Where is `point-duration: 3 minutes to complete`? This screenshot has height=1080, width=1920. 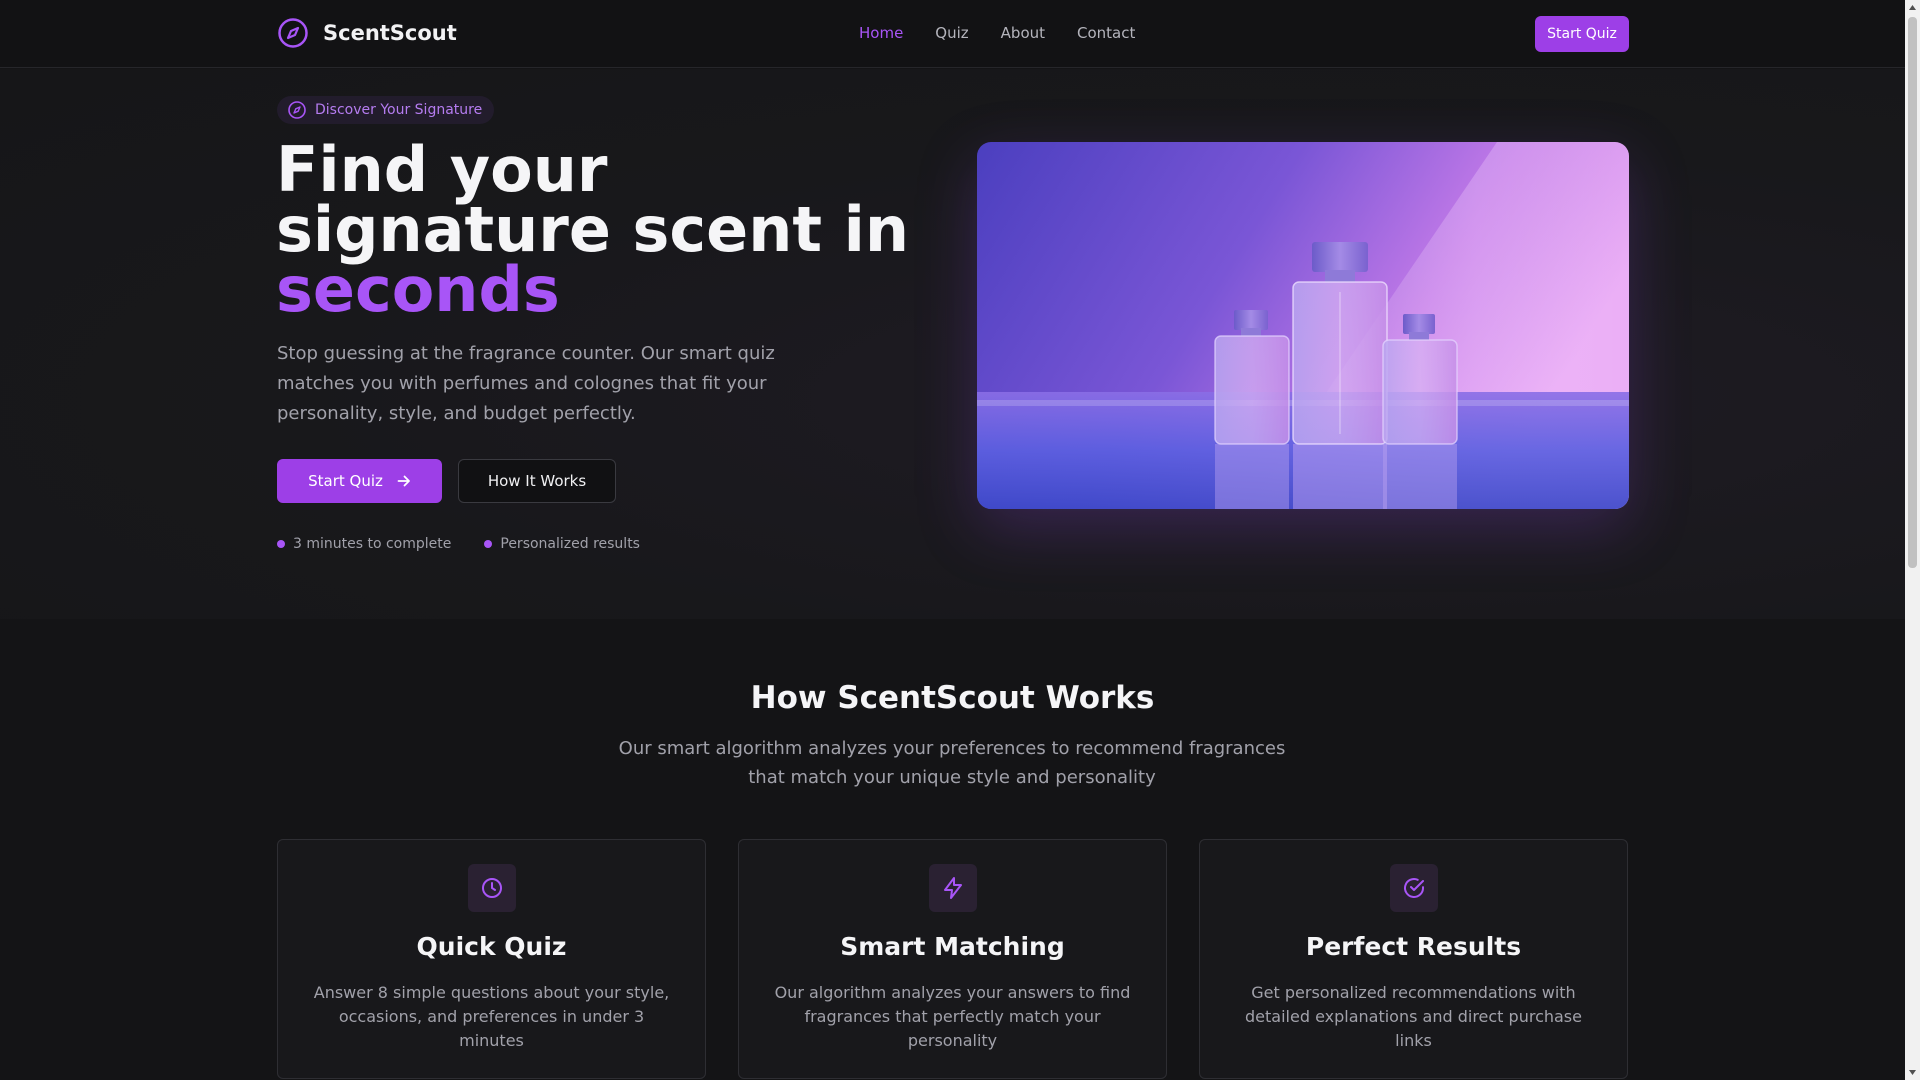 point-duration: 3 minutes to complete is located at coordinates (364, 544).